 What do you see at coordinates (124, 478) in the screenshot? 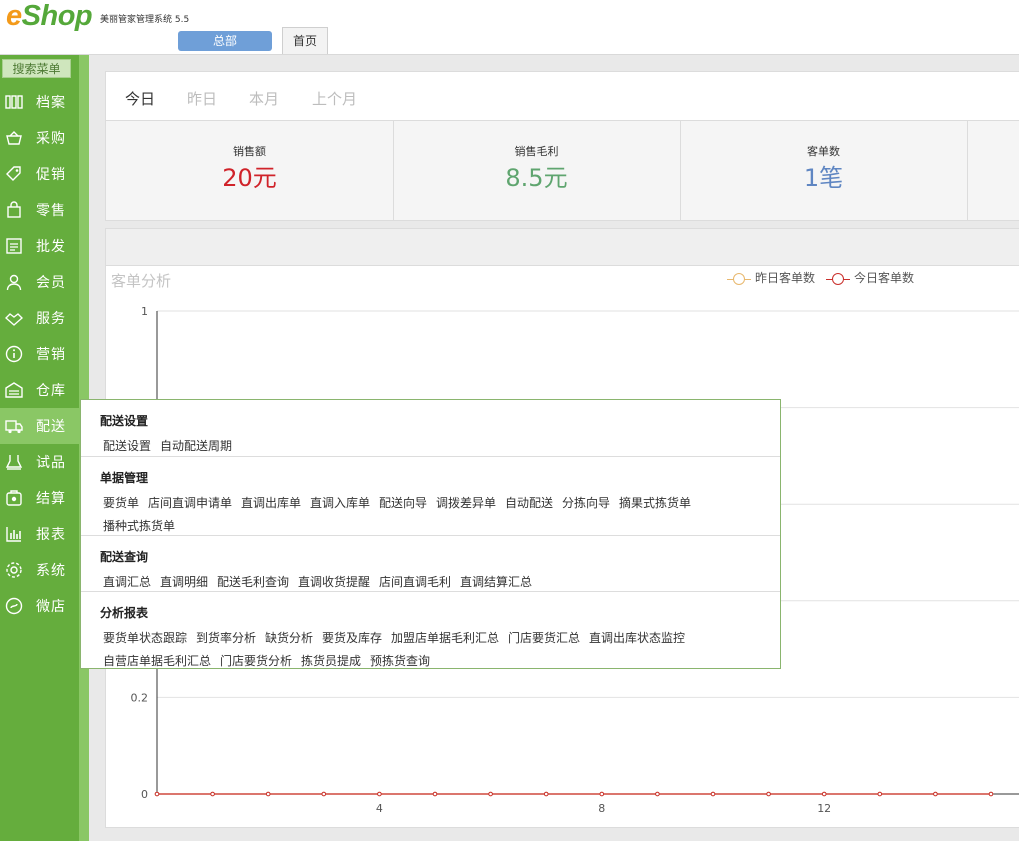
I see `menu-section-title: 单据管理` at bounding box center [124, 478].